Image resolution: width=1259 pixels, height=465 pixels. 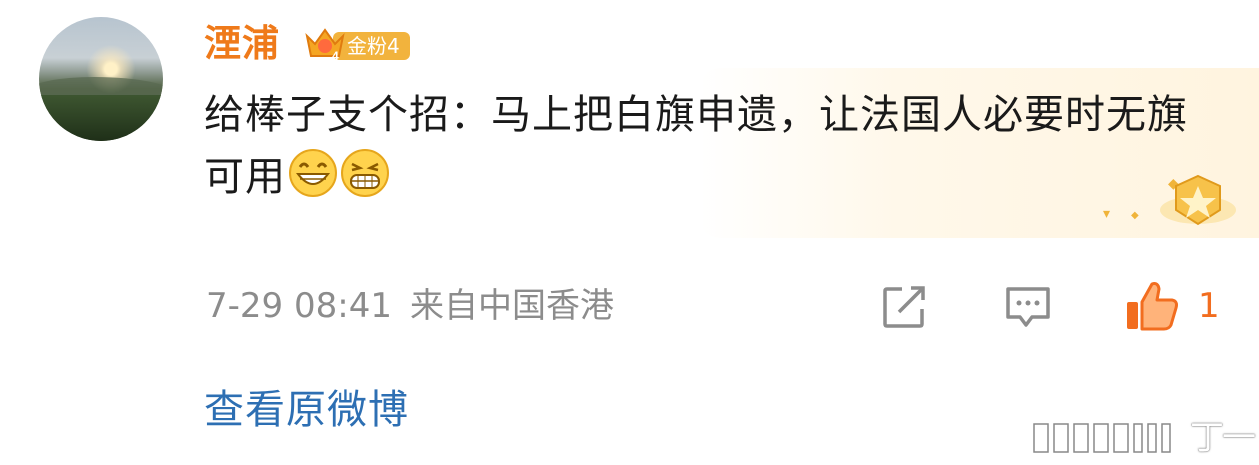 What do you see at coordinates (101, 79) in the screenshot?
I see `avatar` at bounding box center [101, 79].